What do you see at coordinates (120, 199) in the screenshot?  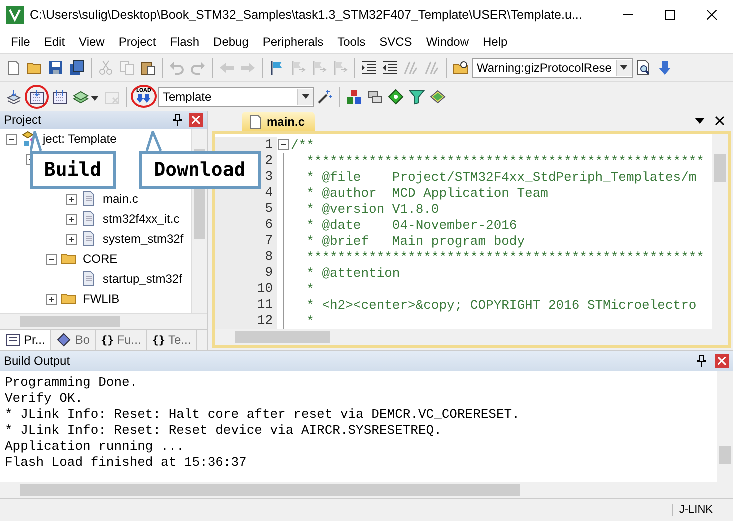 I see `tree-item: main.c` at bounding box center [120, 199].